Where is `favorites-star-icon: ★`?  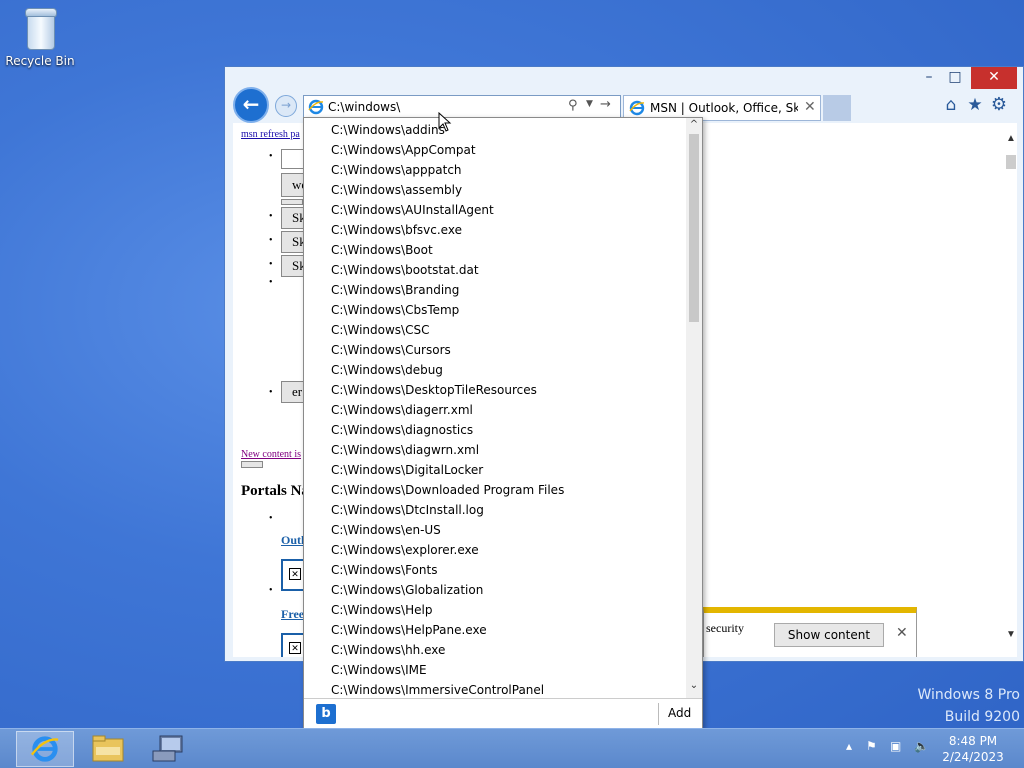 favorites-star-icon: ★ is located at coordinates (975, 105).